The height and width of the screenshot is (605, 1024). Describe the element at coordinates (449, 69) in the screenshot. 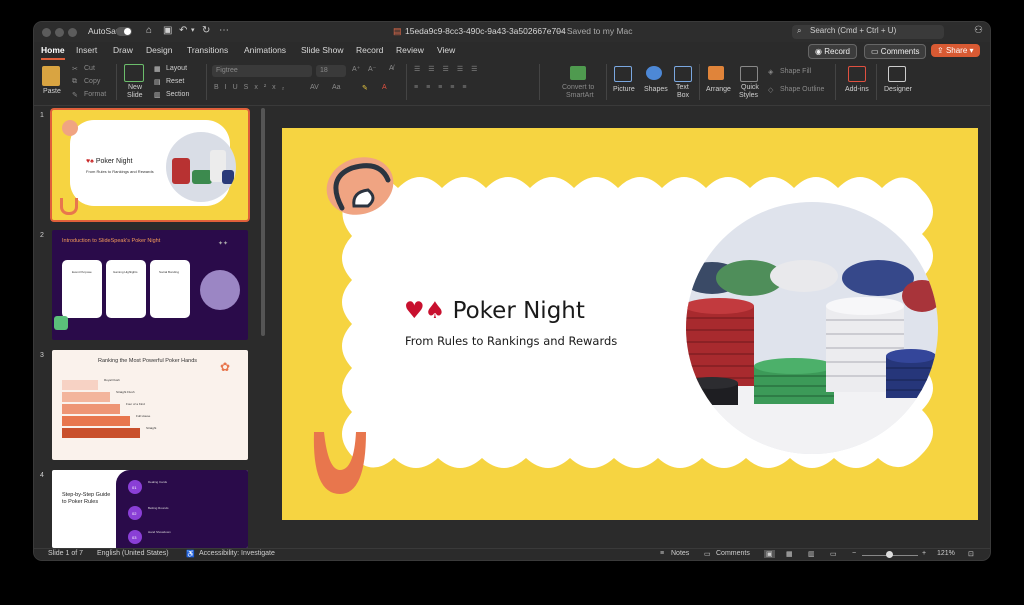

I see `list-icons: ☰☰☰☰☰` at that location.